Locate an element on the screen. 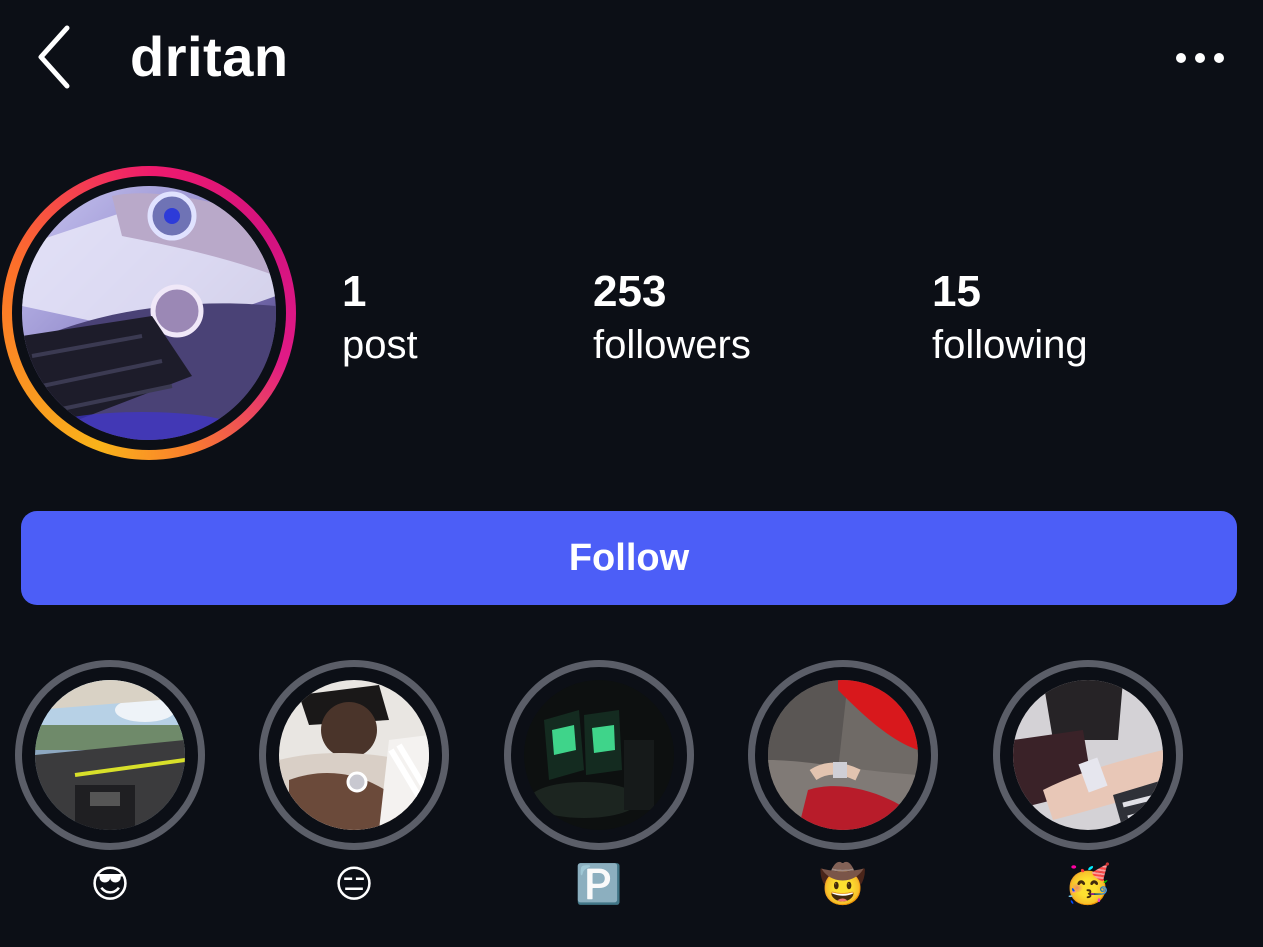 Image resolution: width=1263 pixels, height=947 pixels. back-button is located at coordinates (55, 57).